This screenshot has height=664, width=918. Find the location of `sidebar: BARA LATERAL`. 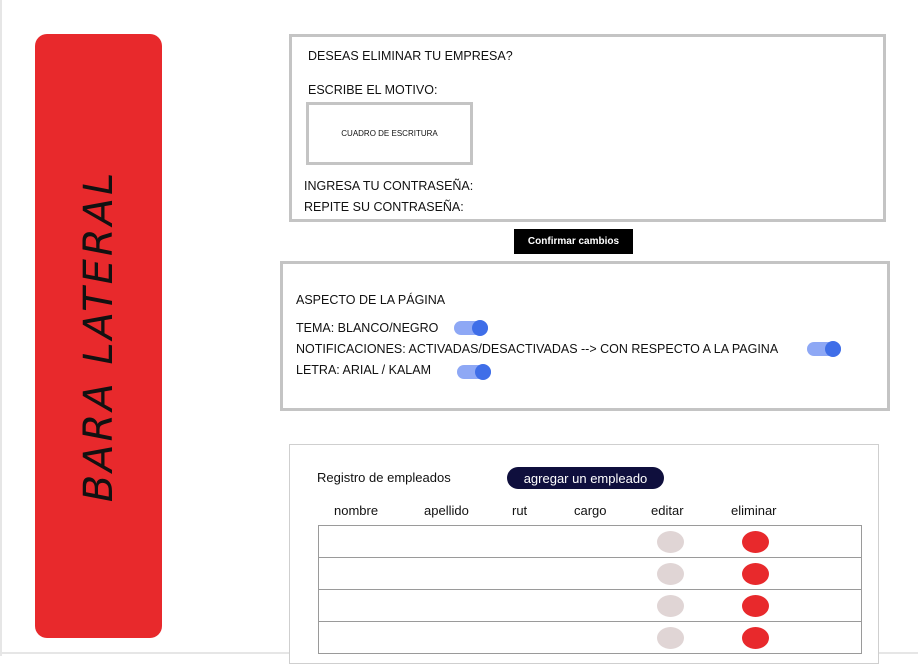

sidebar: BARA LATERAL is located at coordinates (98, 336).